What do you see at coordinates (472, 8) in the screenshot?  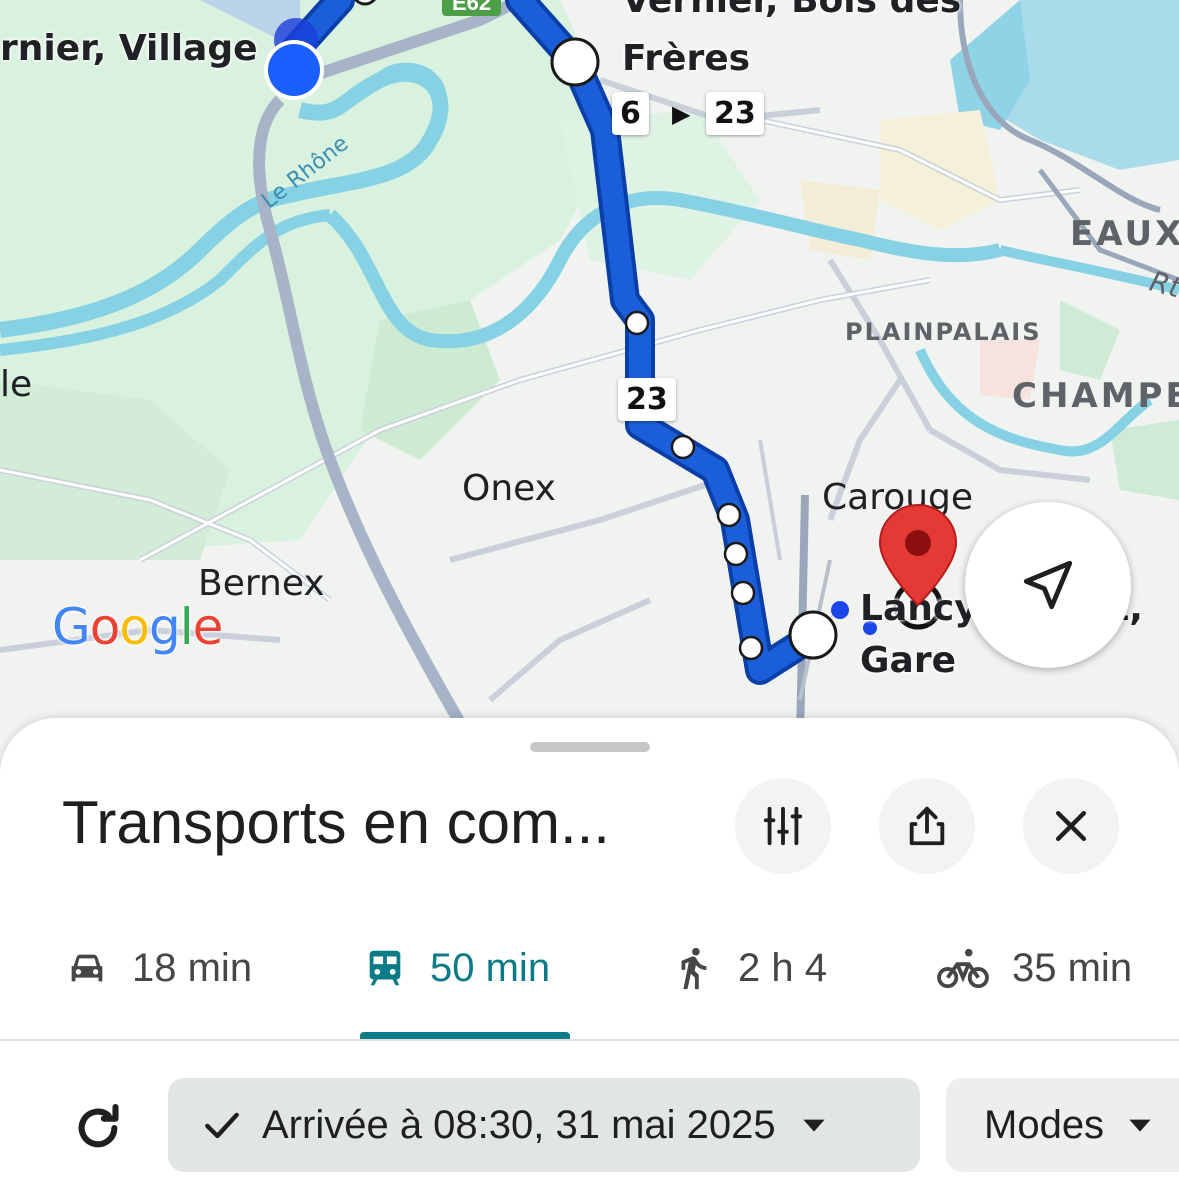 I see `road-shield-e62: E62` at bounding box center [472, 8].